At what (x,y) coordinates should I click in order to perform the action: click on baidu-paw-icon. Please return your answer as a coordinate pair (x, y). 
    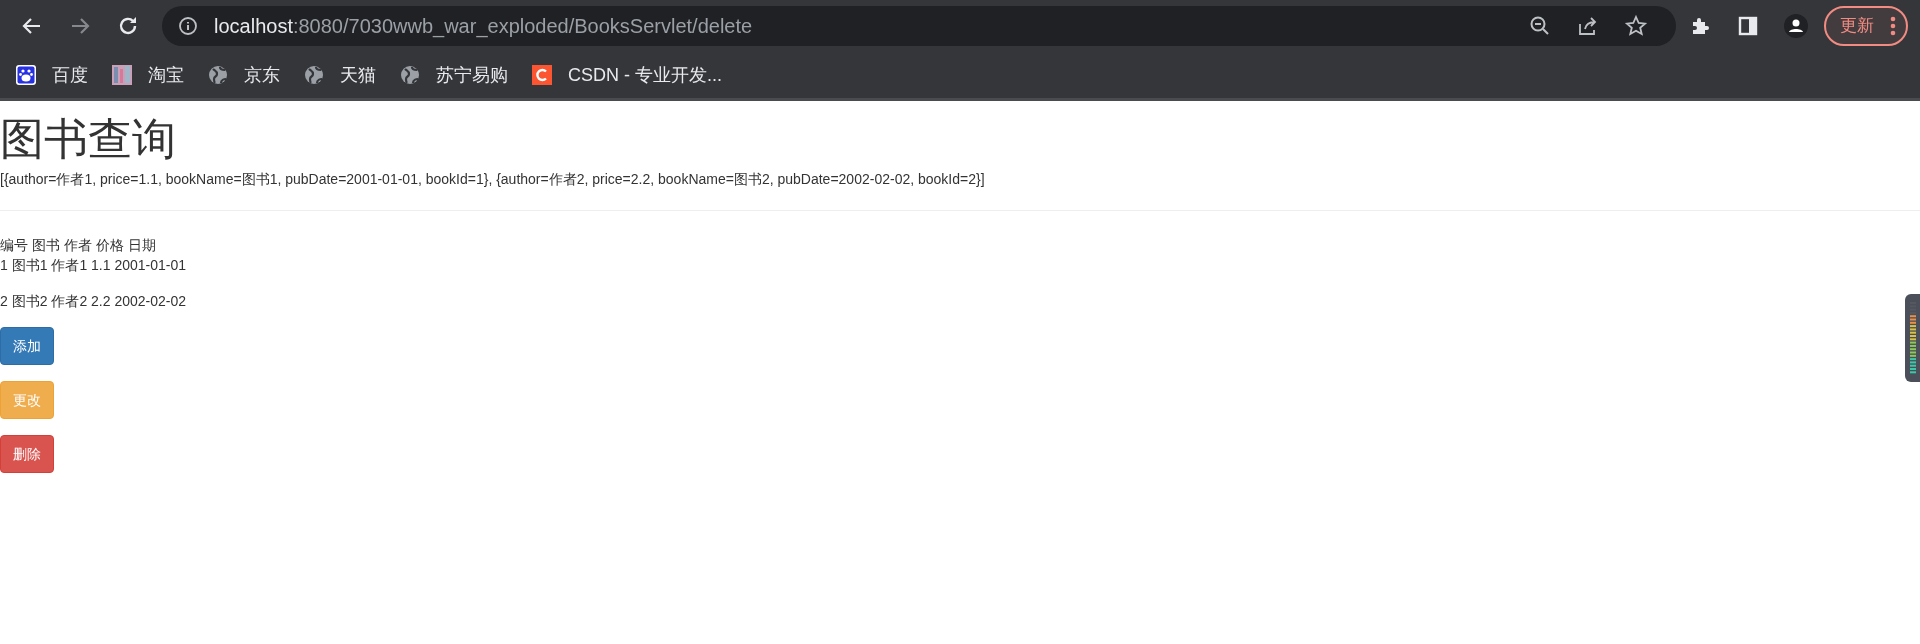
    Looking at the image, I should click on (26, 75).